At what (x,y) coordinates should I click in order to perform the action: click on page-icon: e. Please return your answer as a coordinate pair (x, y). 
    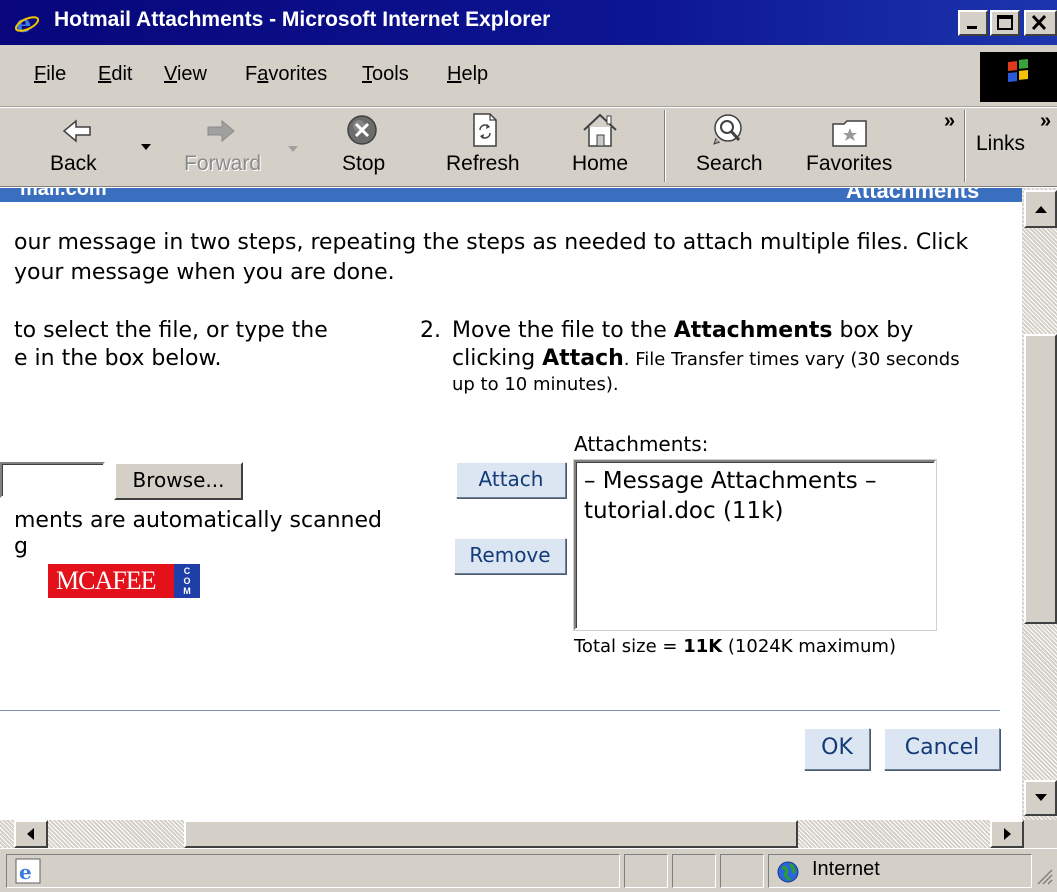
    Looking at the image, I should click on (29, 873).